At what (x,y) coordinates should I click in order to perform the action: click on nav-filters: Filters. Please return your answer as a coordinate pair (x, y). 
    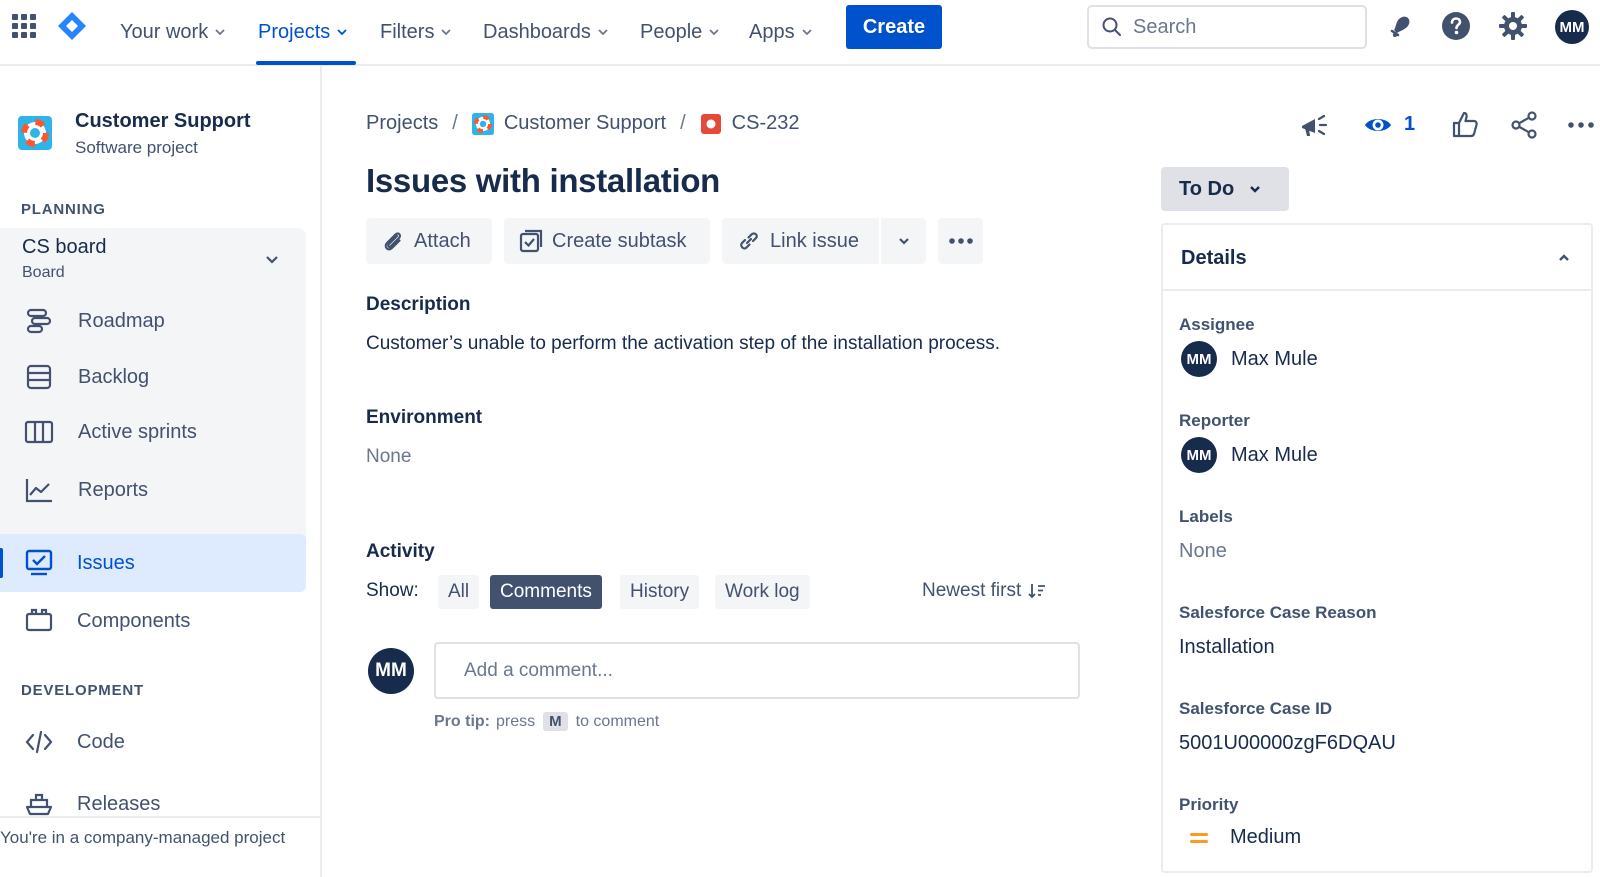
    Looking at the image, I should click on (416, 32).